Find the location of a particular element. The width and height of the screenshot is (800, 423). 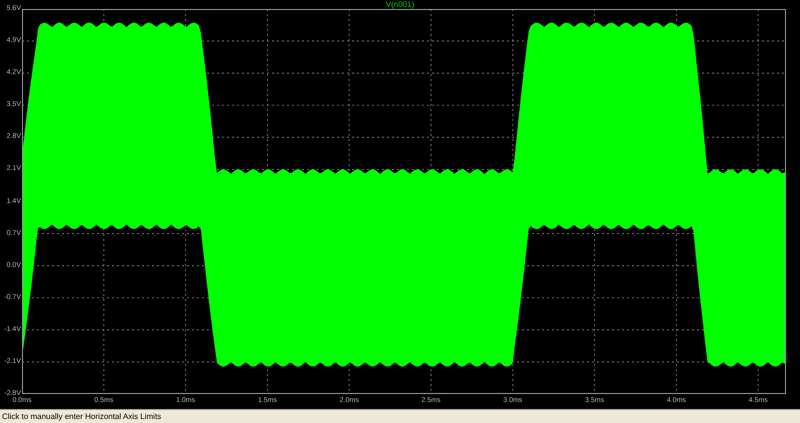

status-text: Click to manually enter Horizontal Axis Limits is located at coordinates (82, 417).